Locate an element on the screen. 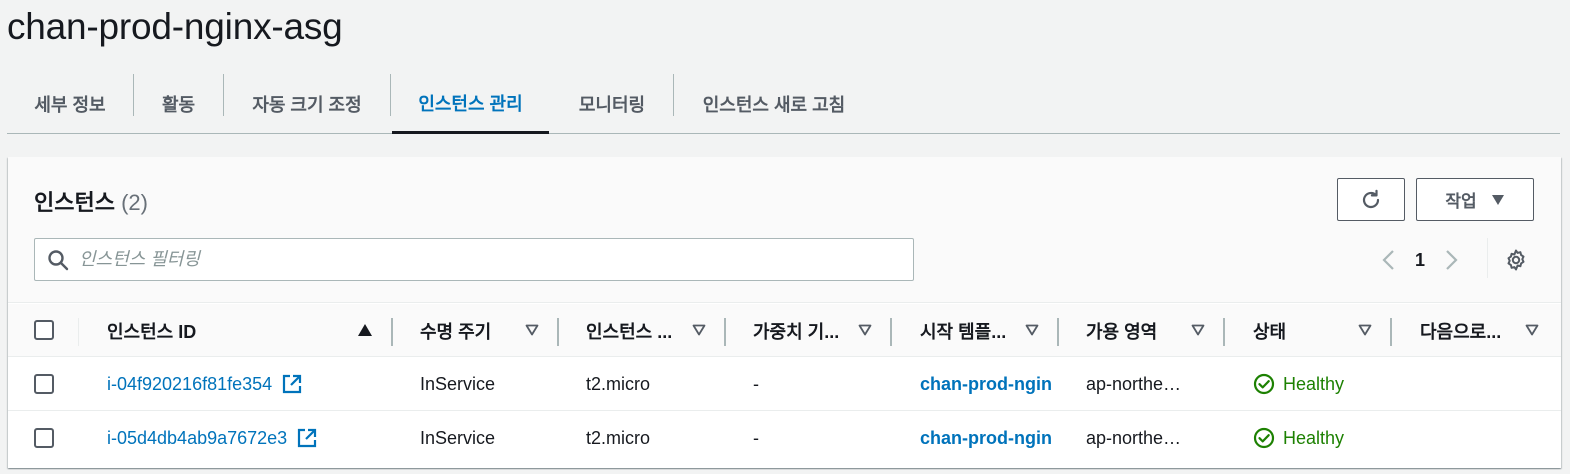  tab-details: 세부 정보 is located at coordinates (70, 104).